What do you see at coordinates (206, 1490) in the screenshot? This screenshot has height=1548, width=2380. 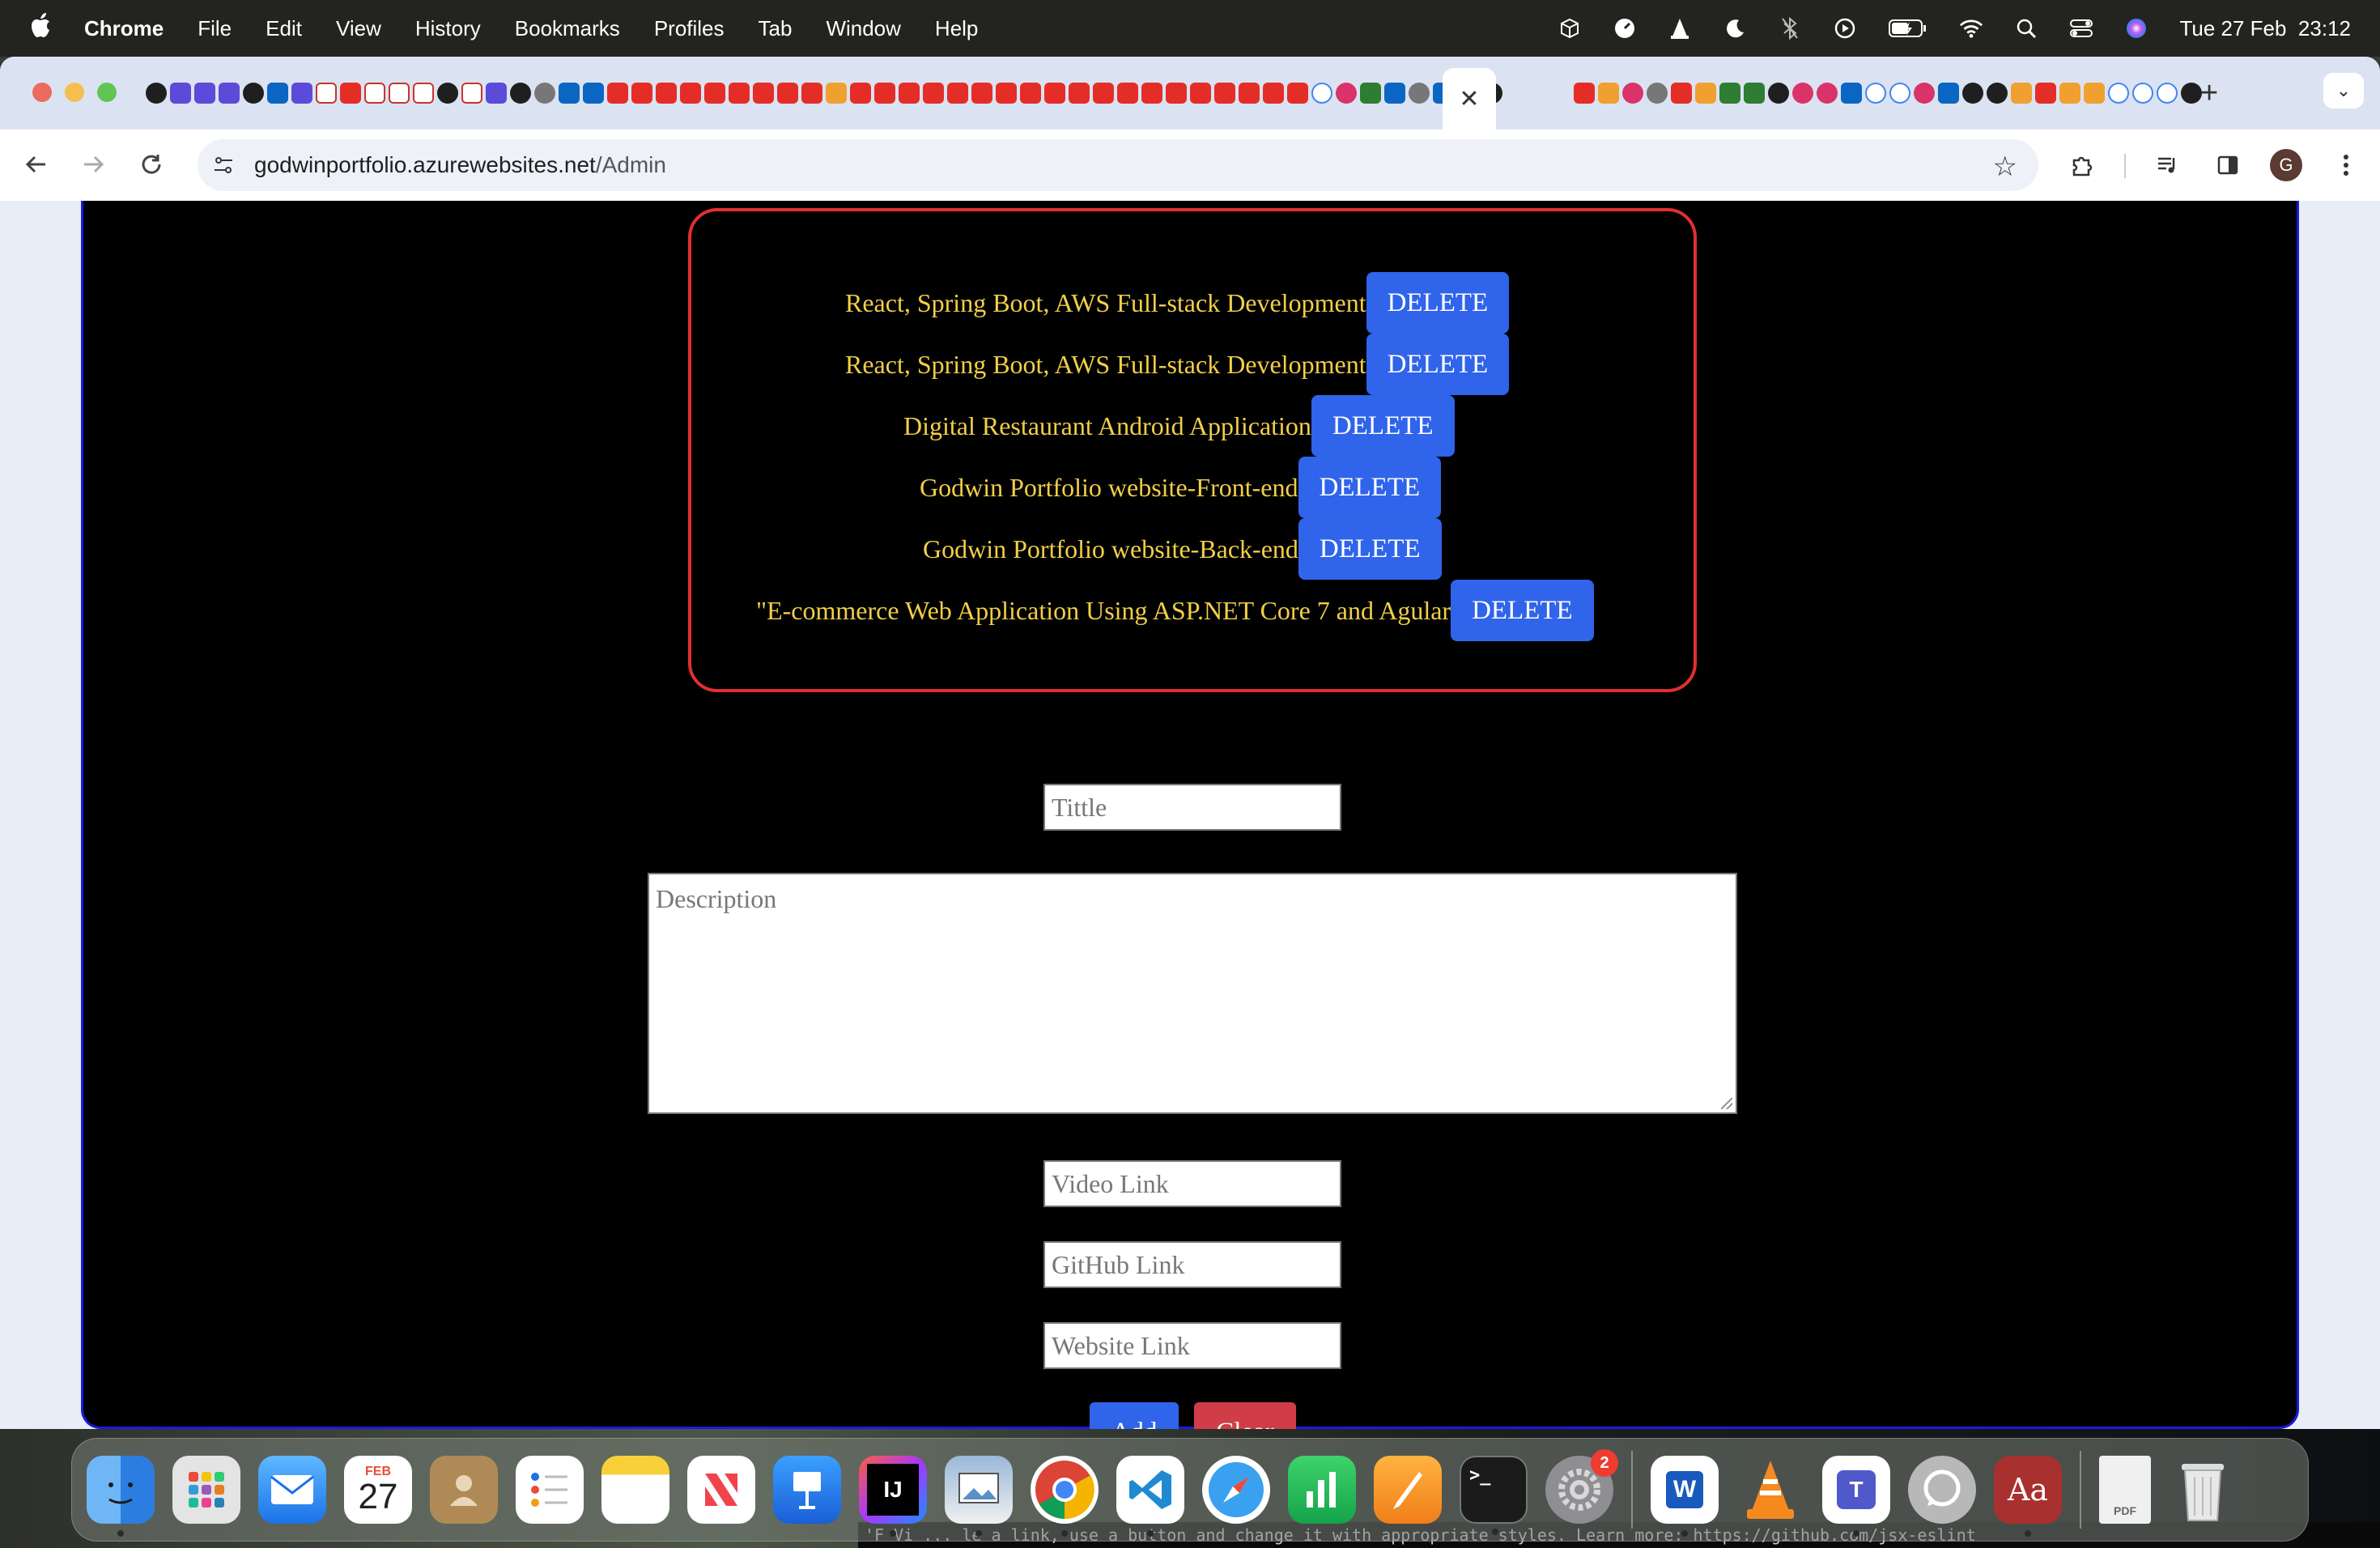 I see `launchpad-icon` at bounding box center [206, 1490].